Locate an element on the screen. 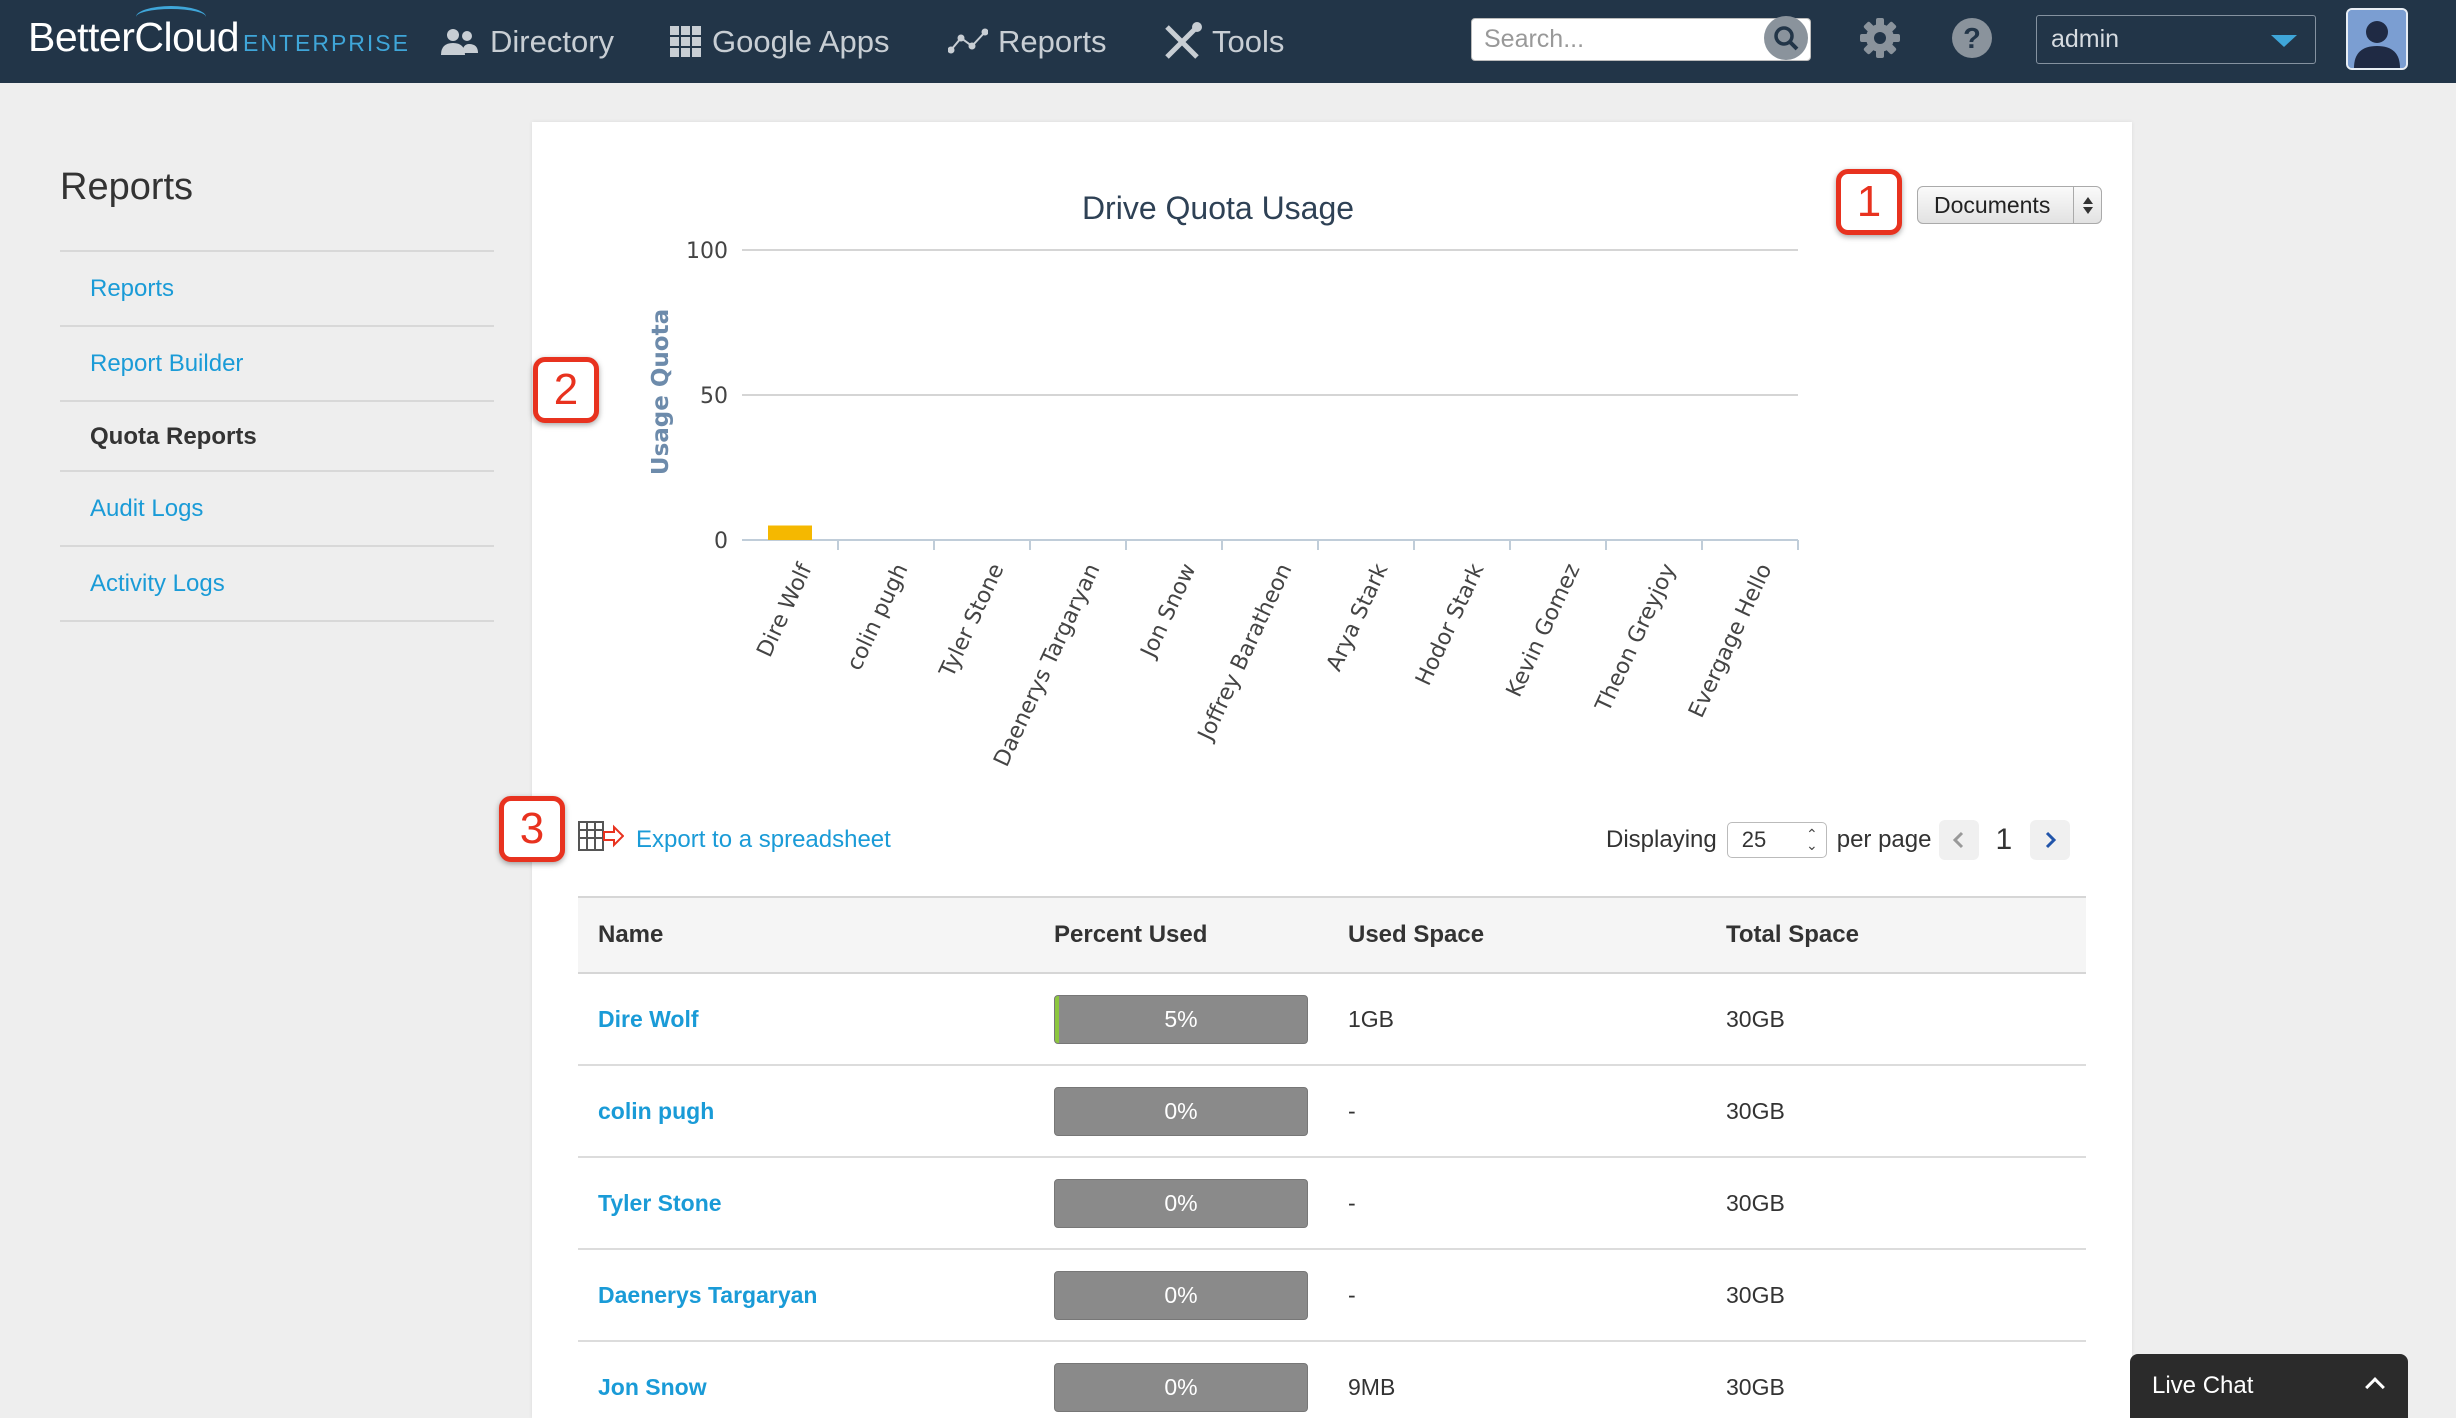 This screenshot has width=2456, height=1418. table-row: Dire Wolf 5% 1GB 30GB is located at coordinates (1332, 1019).